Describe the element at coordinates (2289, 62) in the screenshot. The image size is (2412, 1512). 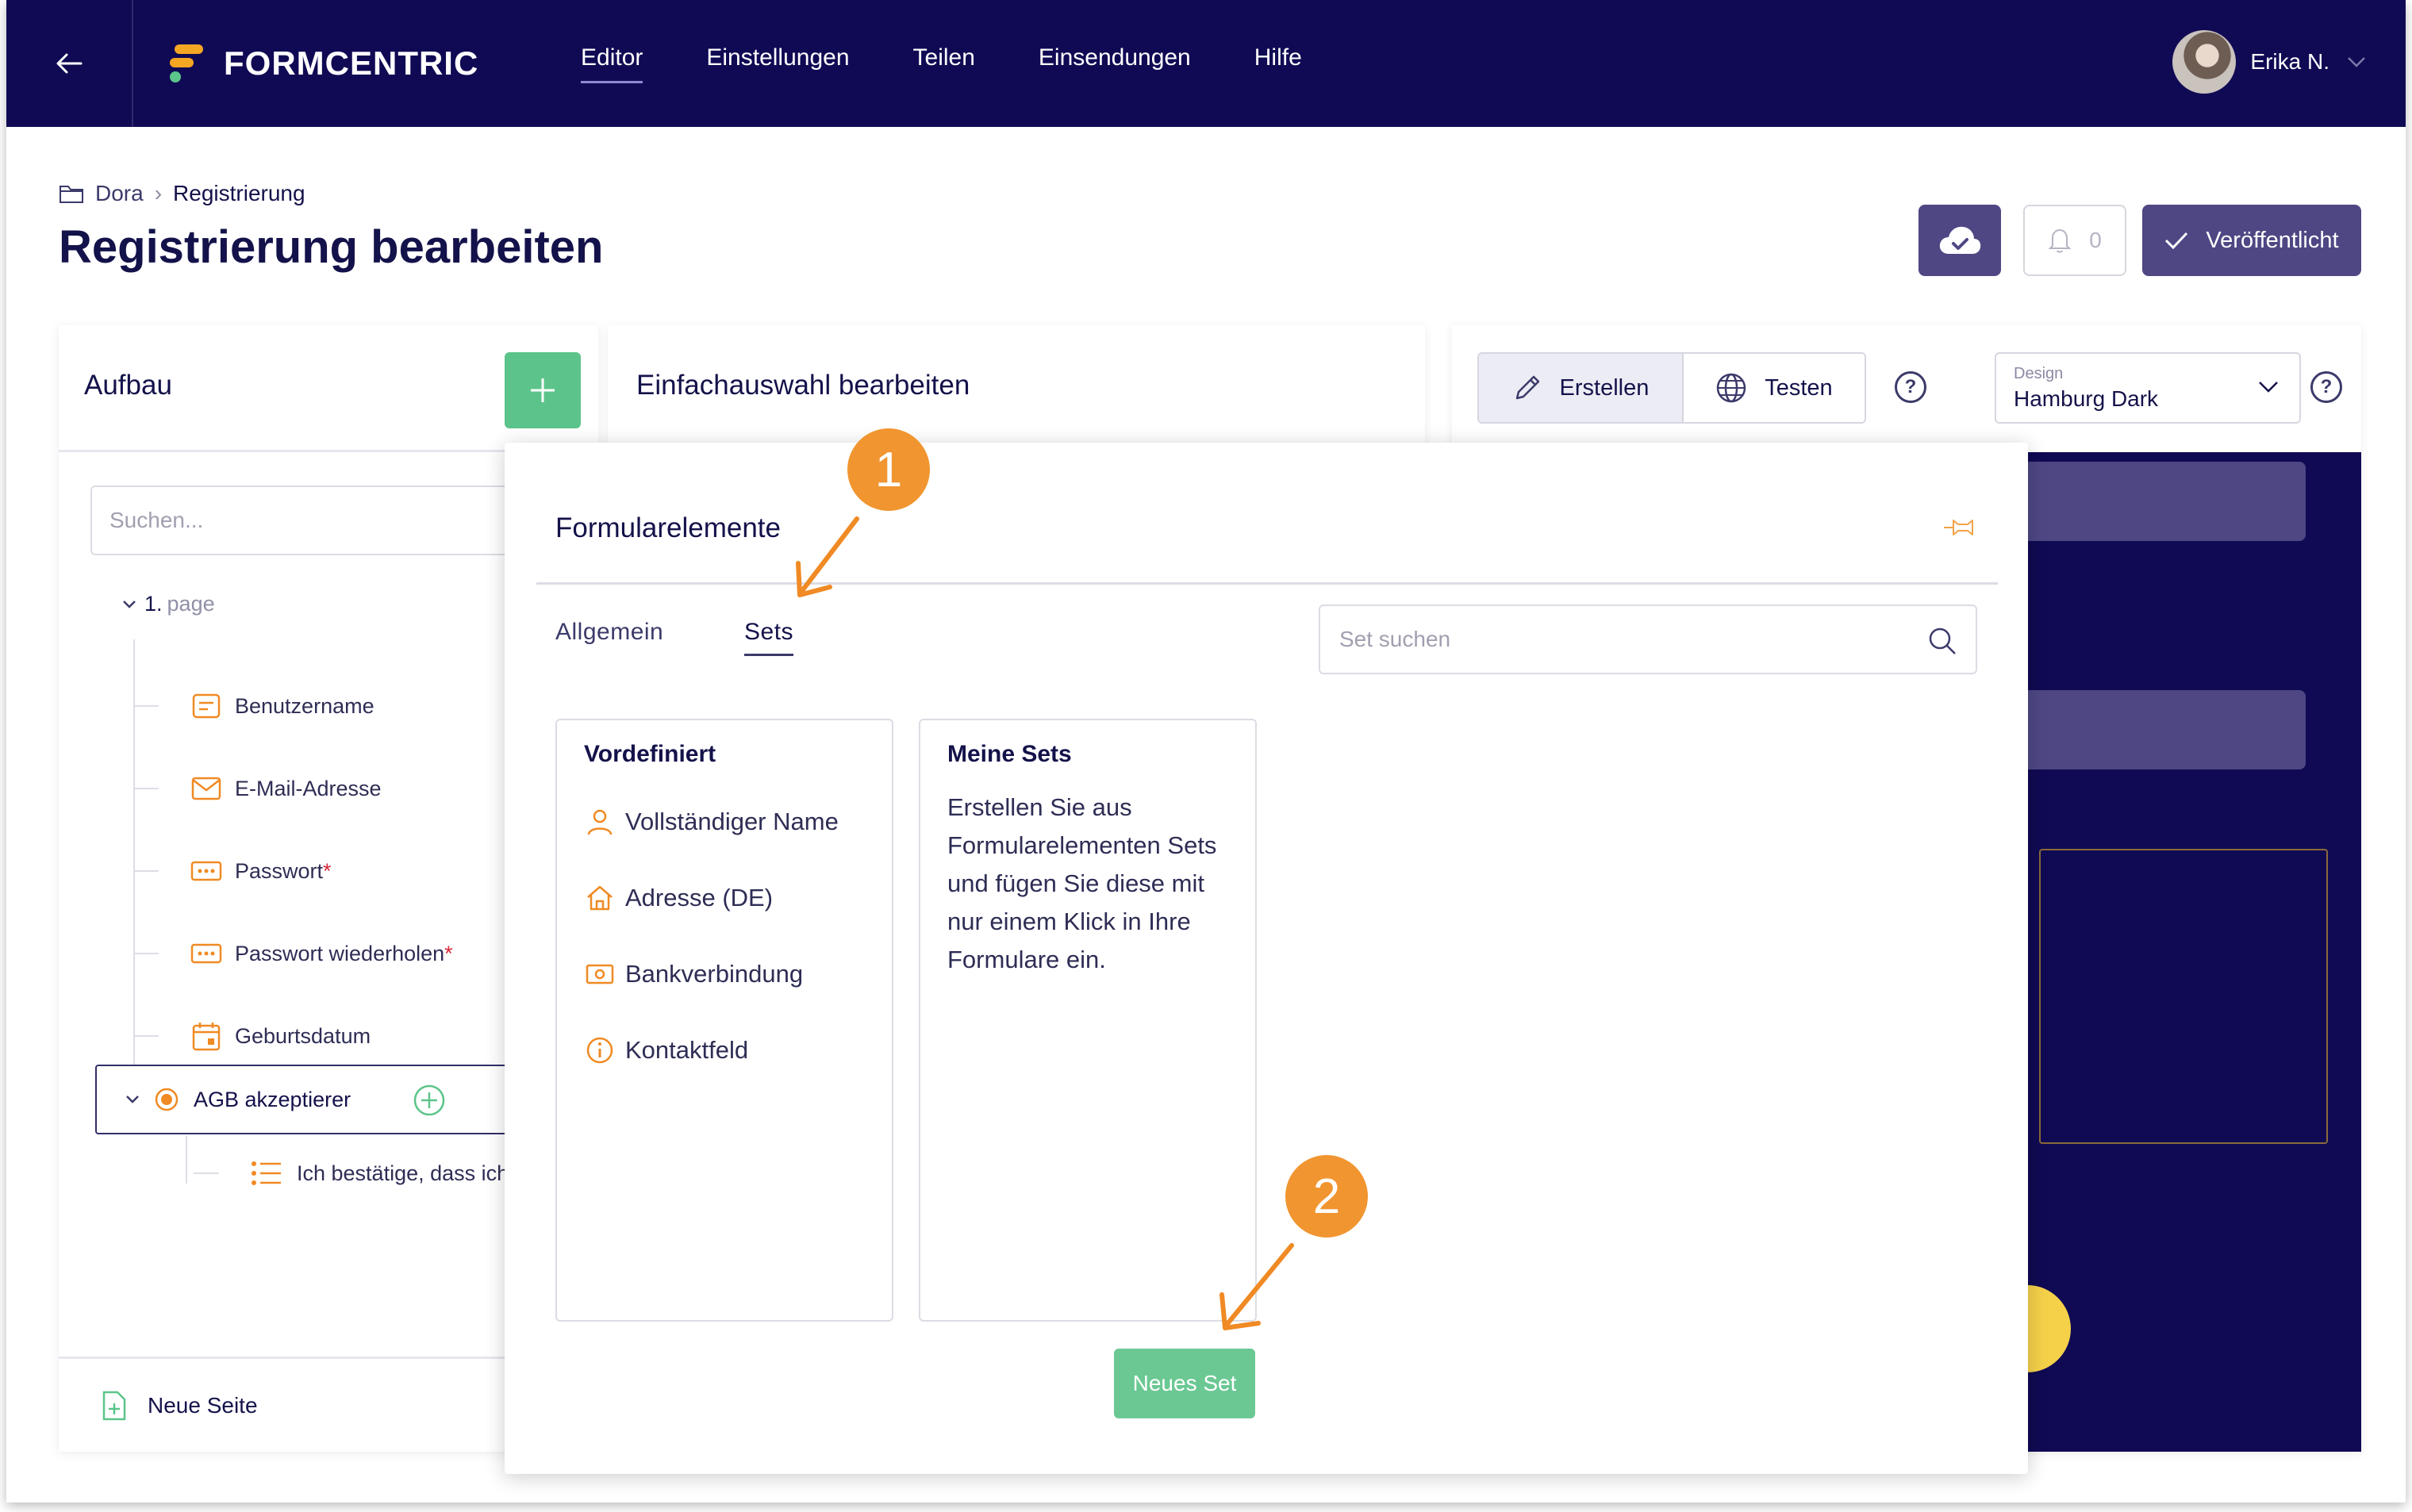
I see `user-name: Erika N.` at that location.